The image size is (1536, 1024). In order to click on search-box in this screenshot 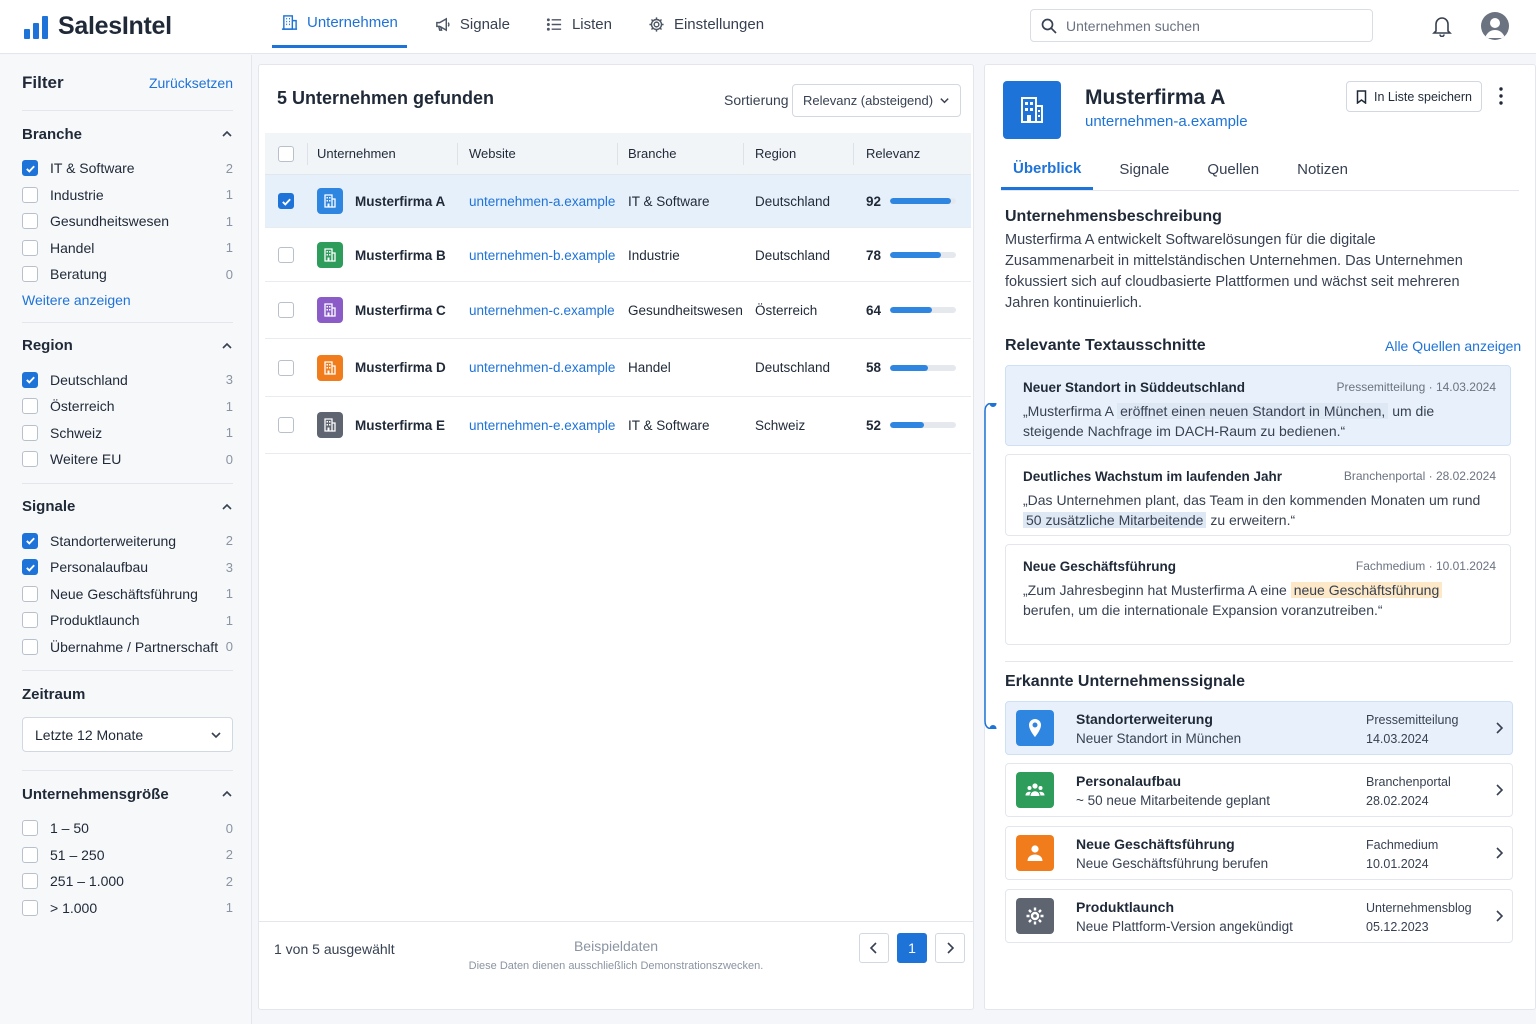, I will do `click(1201, 25)`.